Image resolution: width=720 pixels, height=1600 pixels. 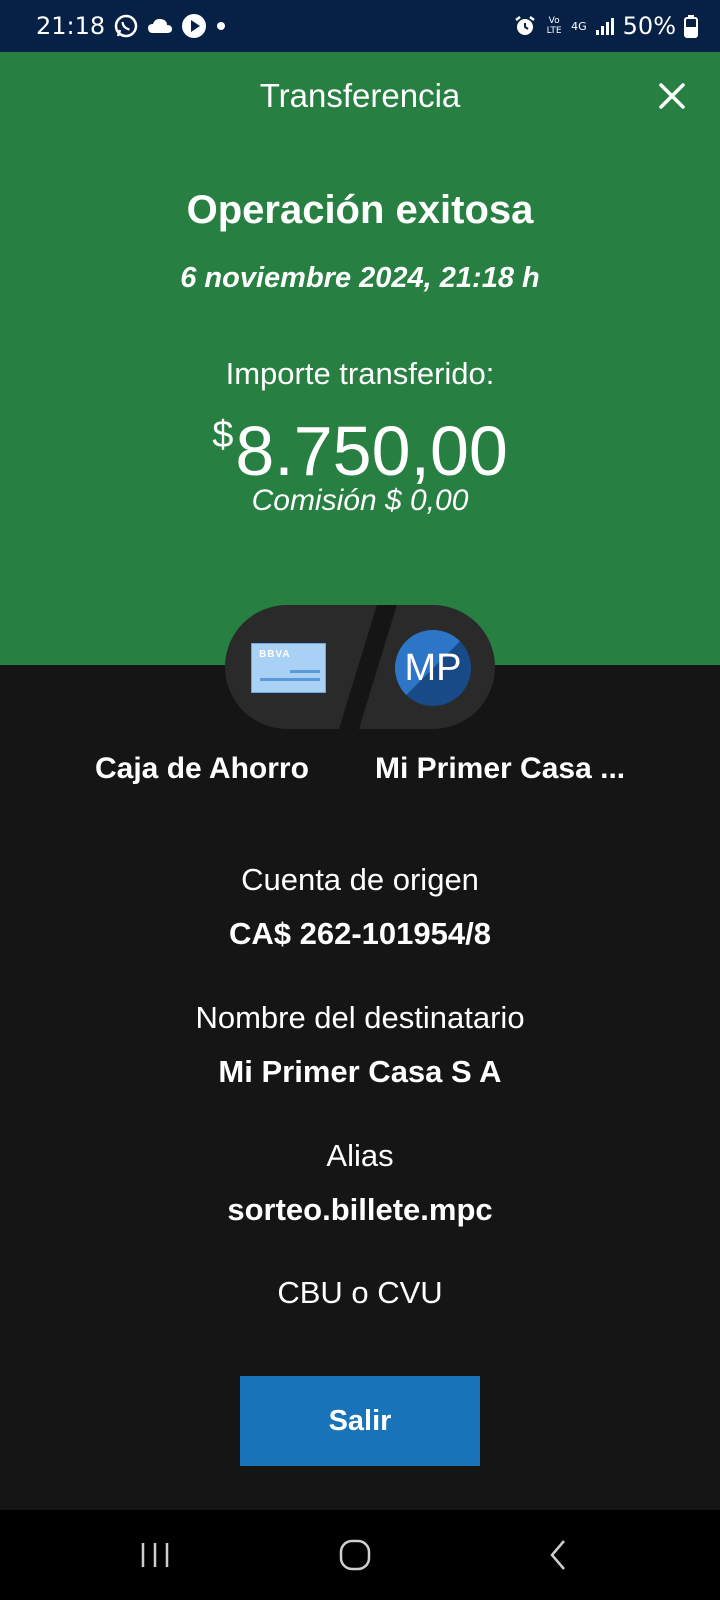 I want to click on cloud-icon, so click(x=160, y=26).